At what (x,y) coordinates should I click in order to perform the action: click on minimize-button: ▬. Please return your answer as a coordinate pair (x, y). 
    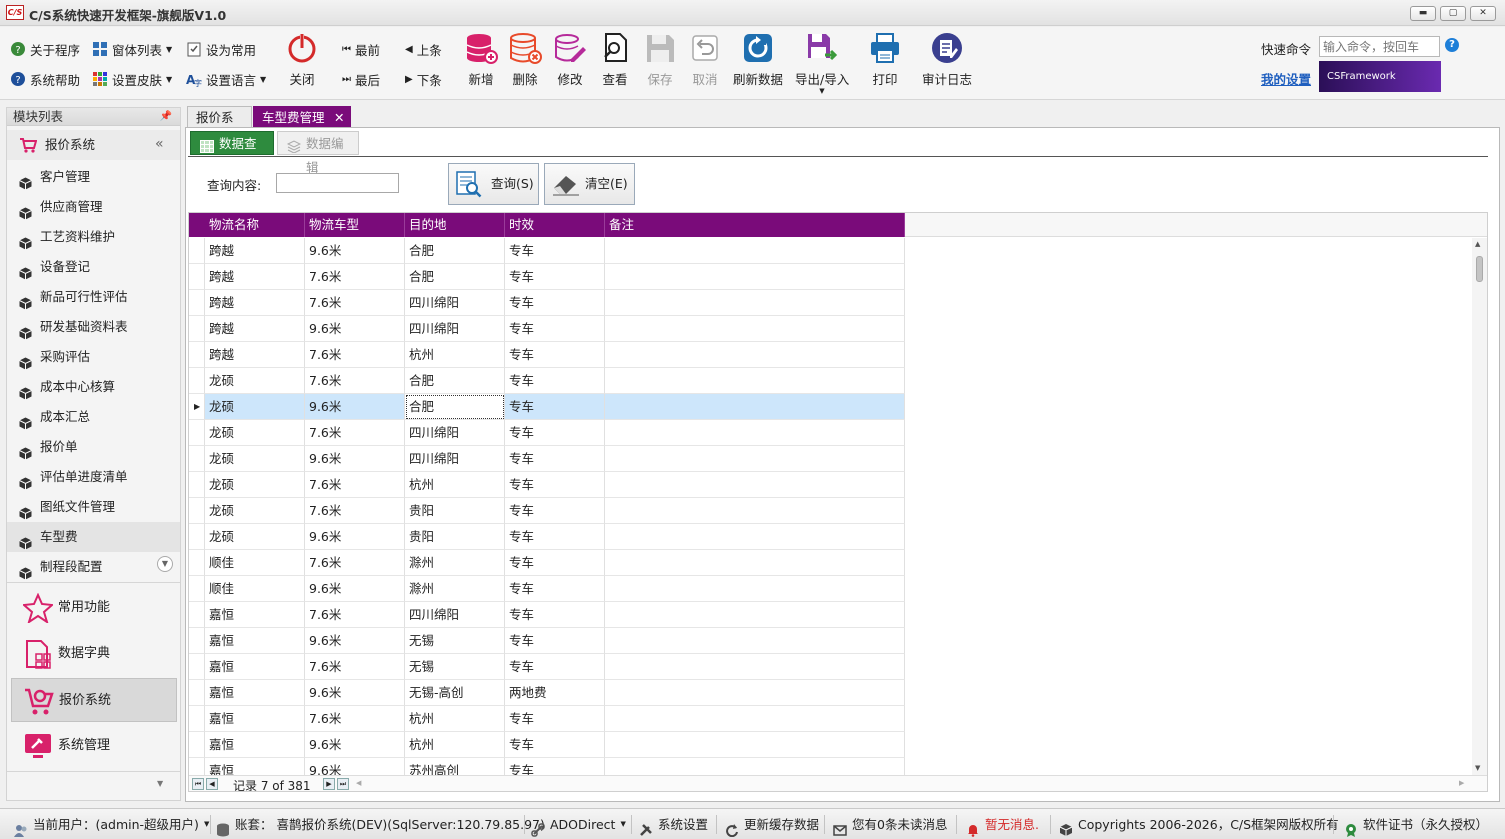
    Looking at the image, I should click on (1423, 13).